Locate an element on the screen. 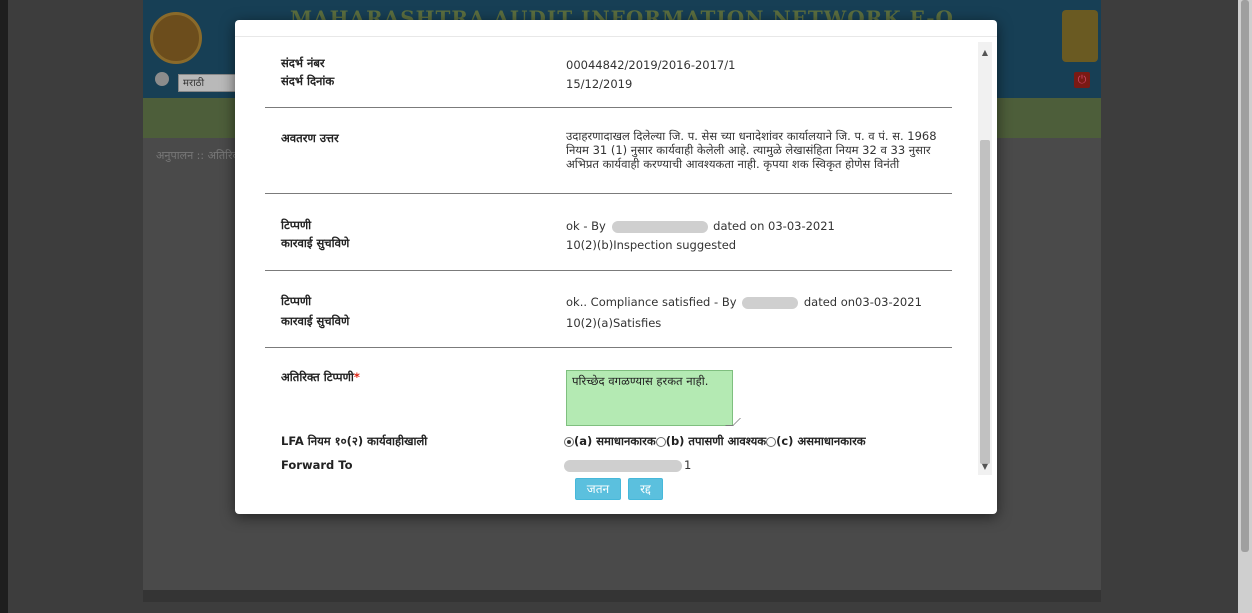 The height and width of the screenshot is (613, 1252). comment-2-action-label: कारवाई सुचविणे is located at coordinates (315, 321).